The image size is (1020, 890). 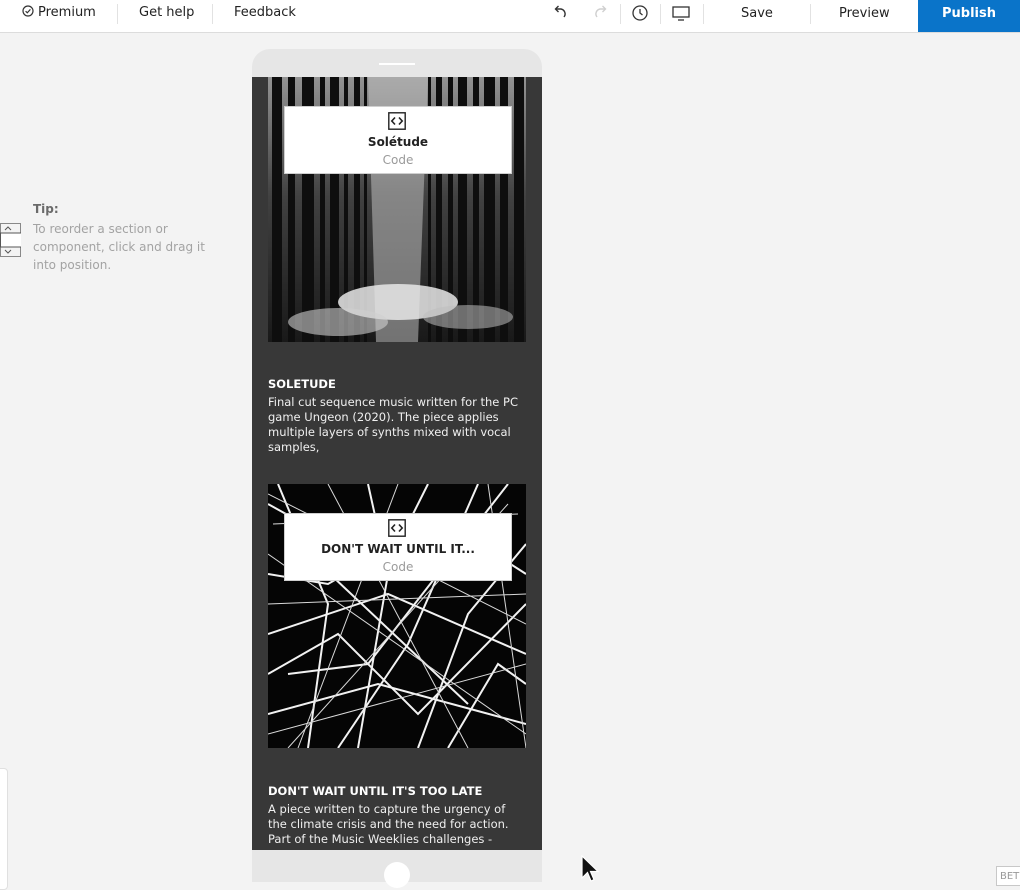 I want to click on code-embed-card: Solétude Code, so click(x=398, y=140).